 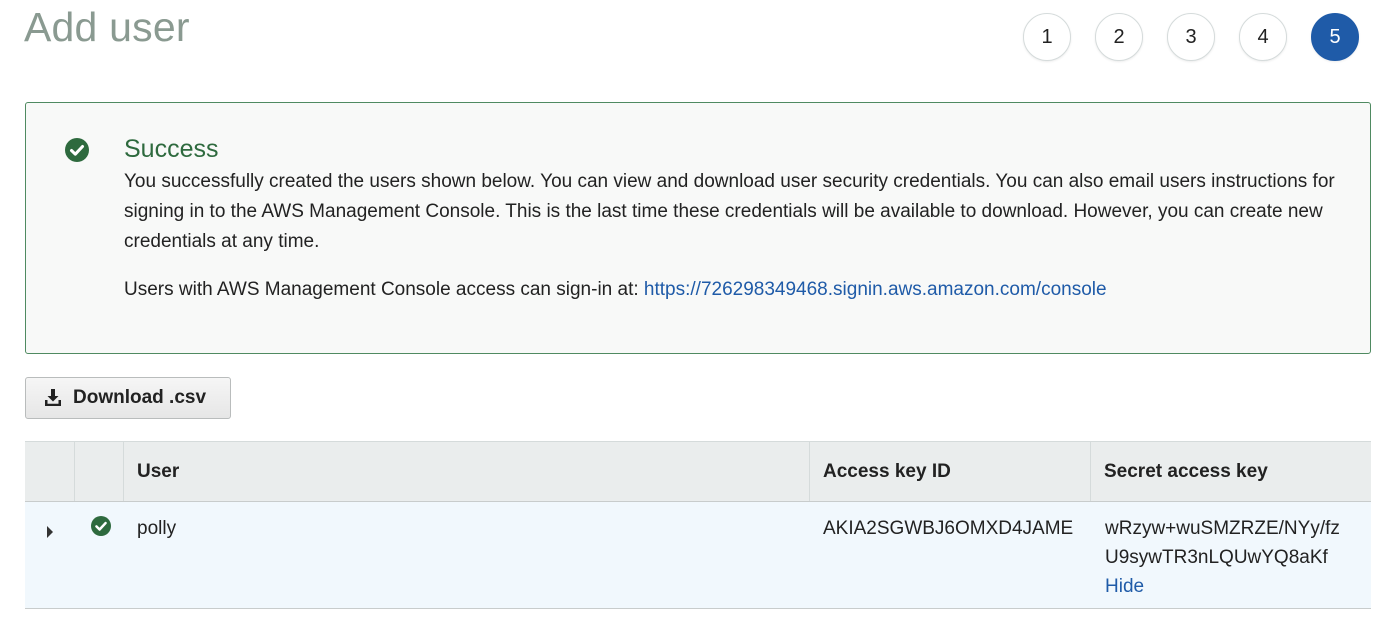 What do you see at coordinates (50, 532) in the screenshot?
I see `expand-triangle-icon` at bounding box center [50, 532].